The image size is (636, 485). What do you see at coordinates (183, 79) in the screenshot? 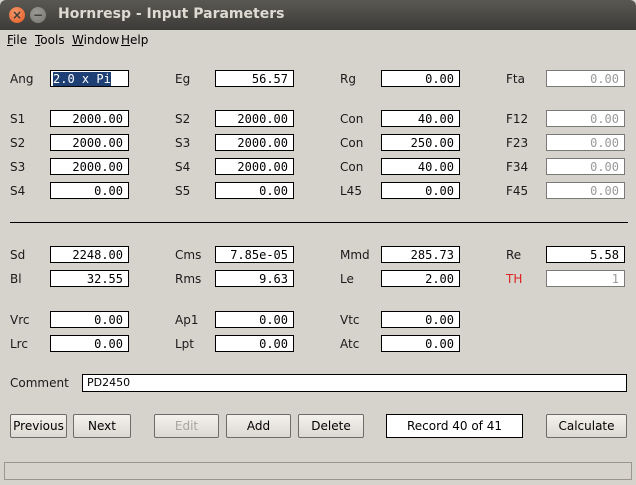
I see `eg-label: Eg` at bounding box center [183, 79].